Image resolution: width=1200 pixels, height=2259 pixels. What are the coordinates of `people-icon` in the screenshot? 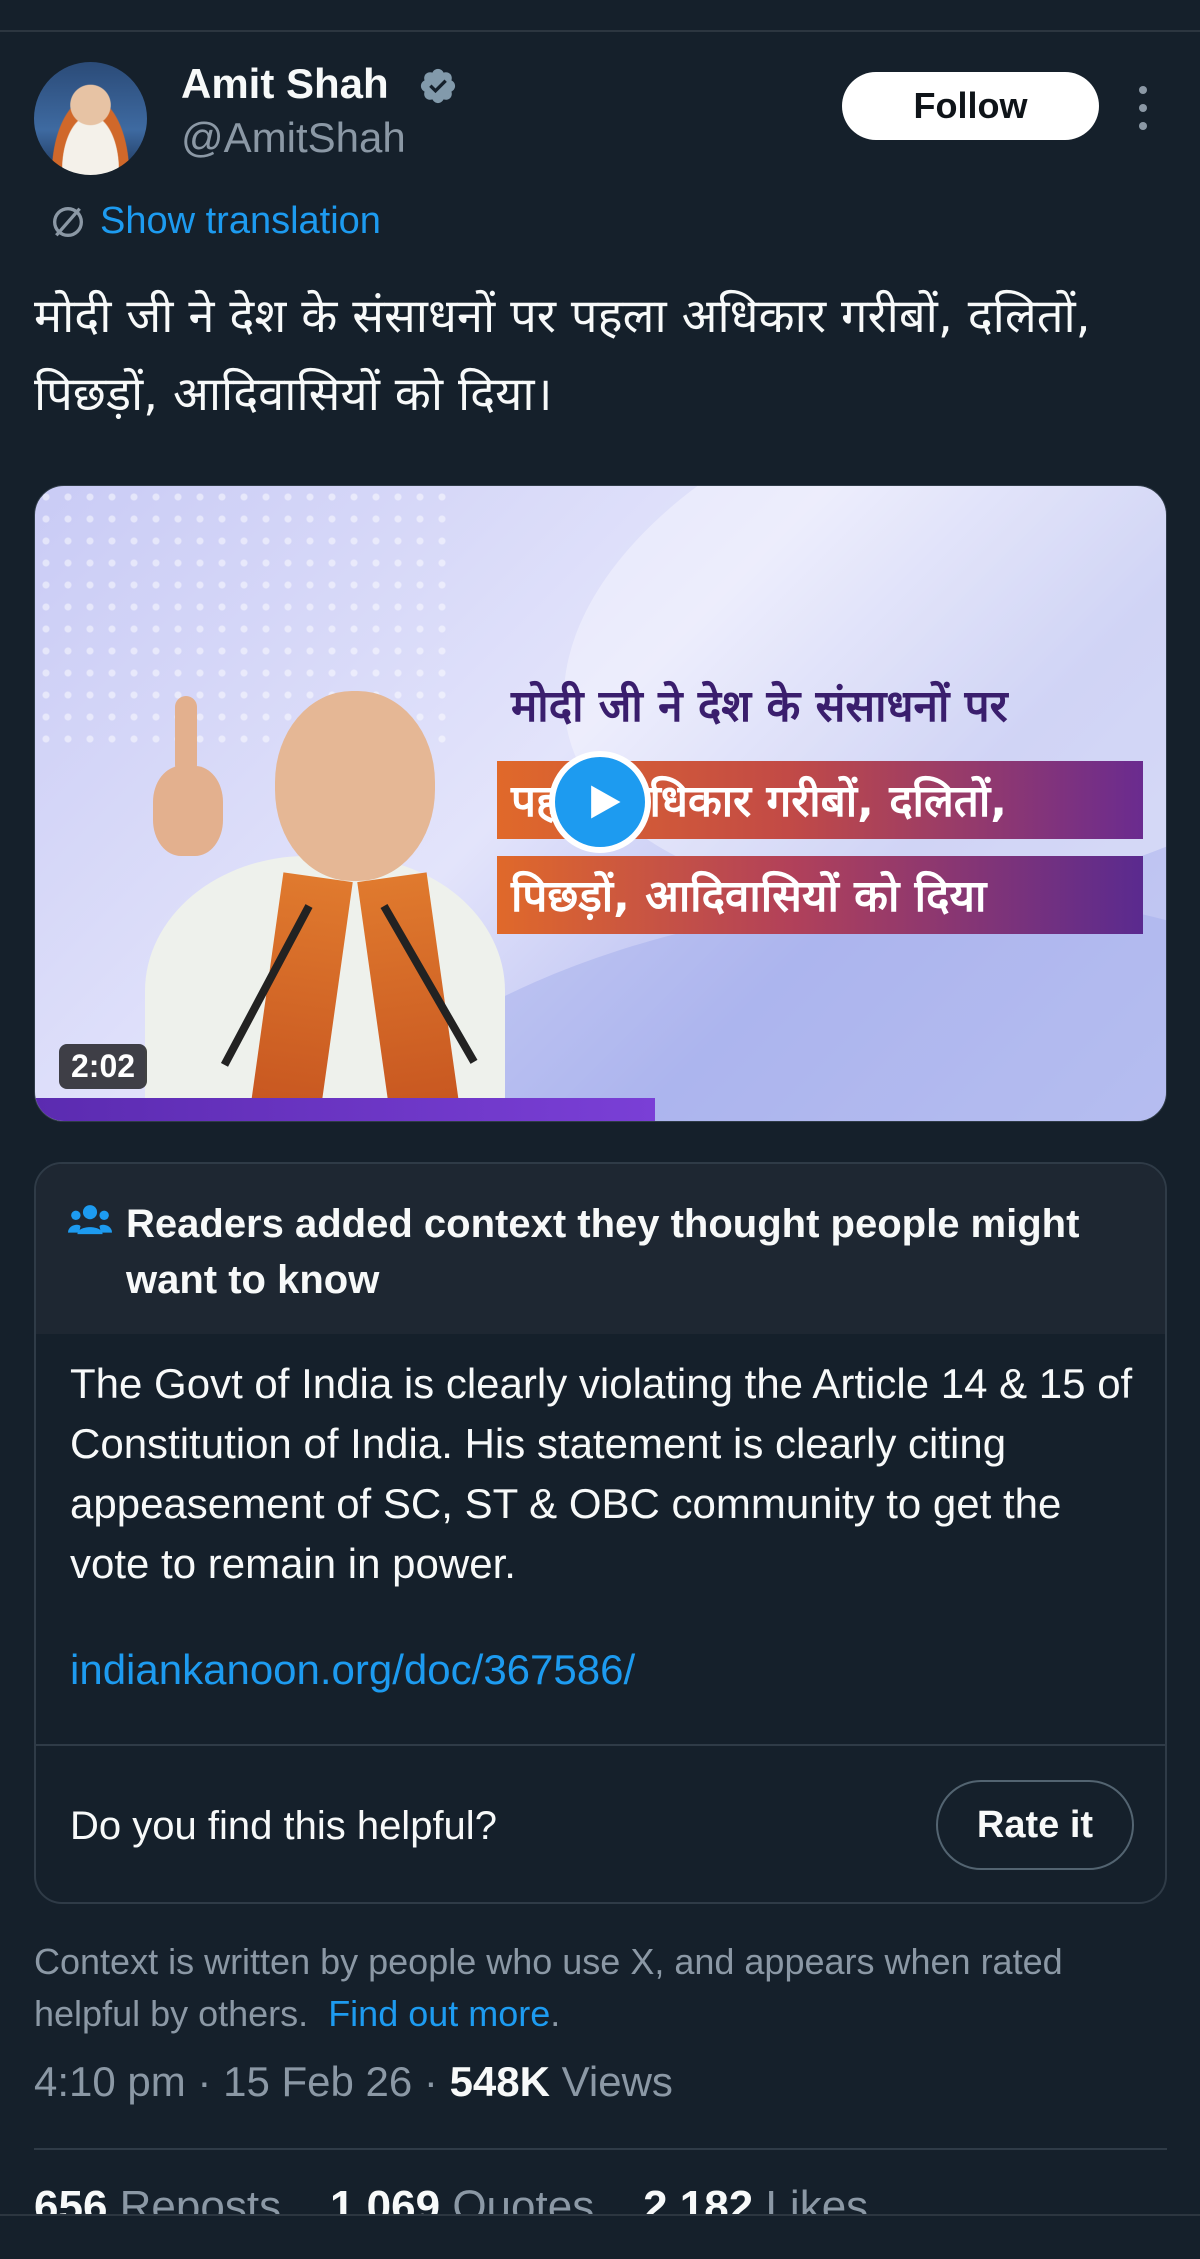 It's located at (90, 1220).